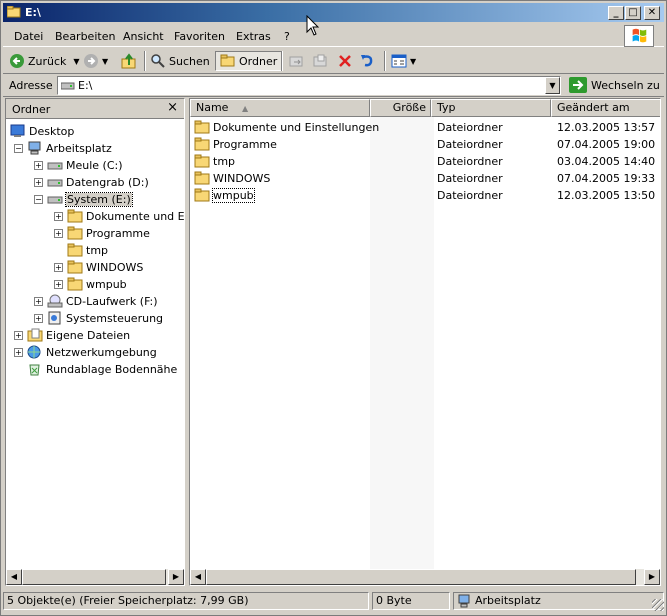  What do you see at coordinates (172, 107) in the screenshot?
I see `close-pane-icon: ×` at bounding box center [172, 107].